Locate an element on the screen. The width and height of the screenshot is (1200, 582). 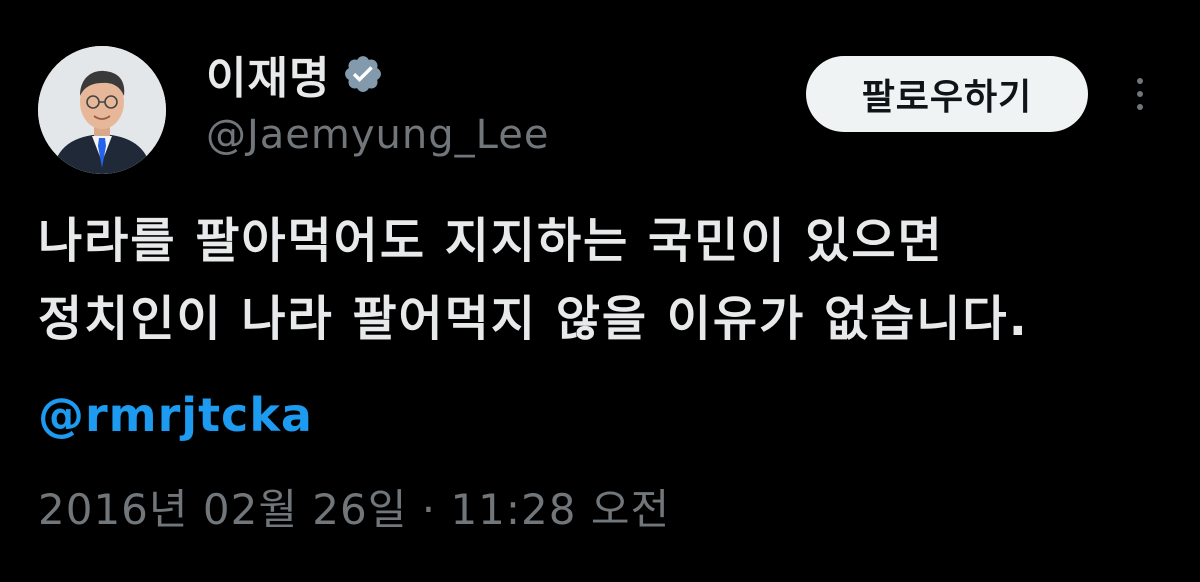
author-avatar is located at coordinates (102, 110).